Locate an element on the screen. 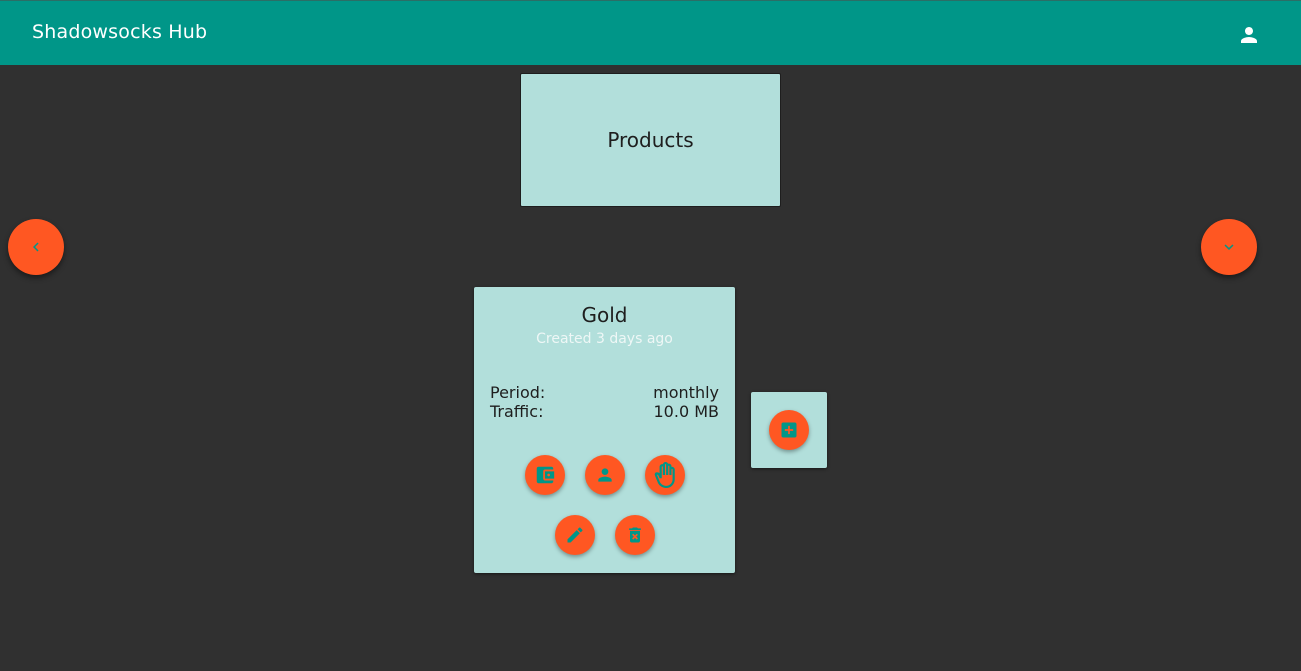  wallet-icon is located at coordinates (545, 475).